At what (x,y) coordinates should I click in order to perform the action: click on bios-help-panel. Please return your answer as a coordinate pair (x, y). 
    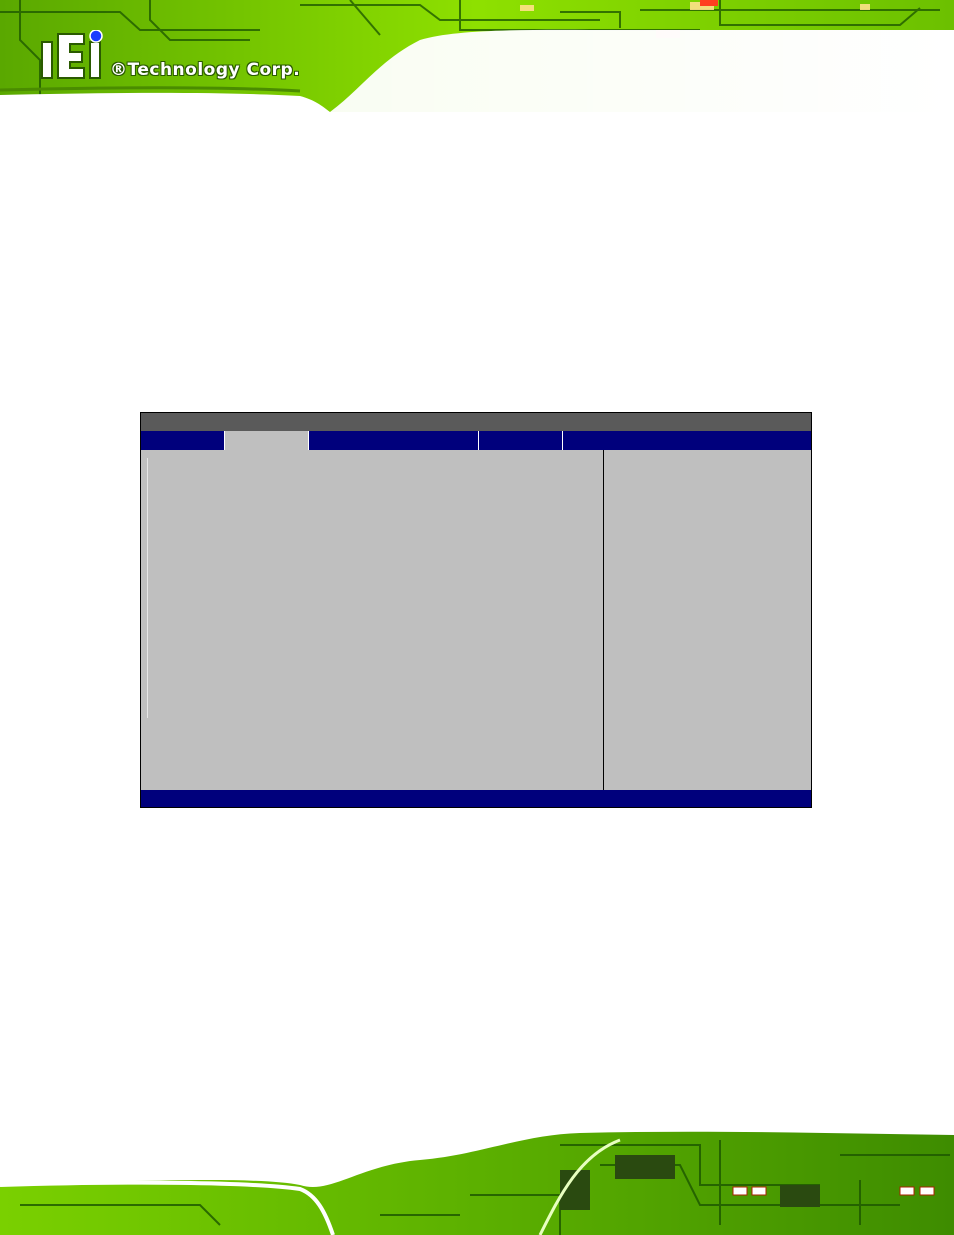
    Looking at the image, I should click on (707, 620).